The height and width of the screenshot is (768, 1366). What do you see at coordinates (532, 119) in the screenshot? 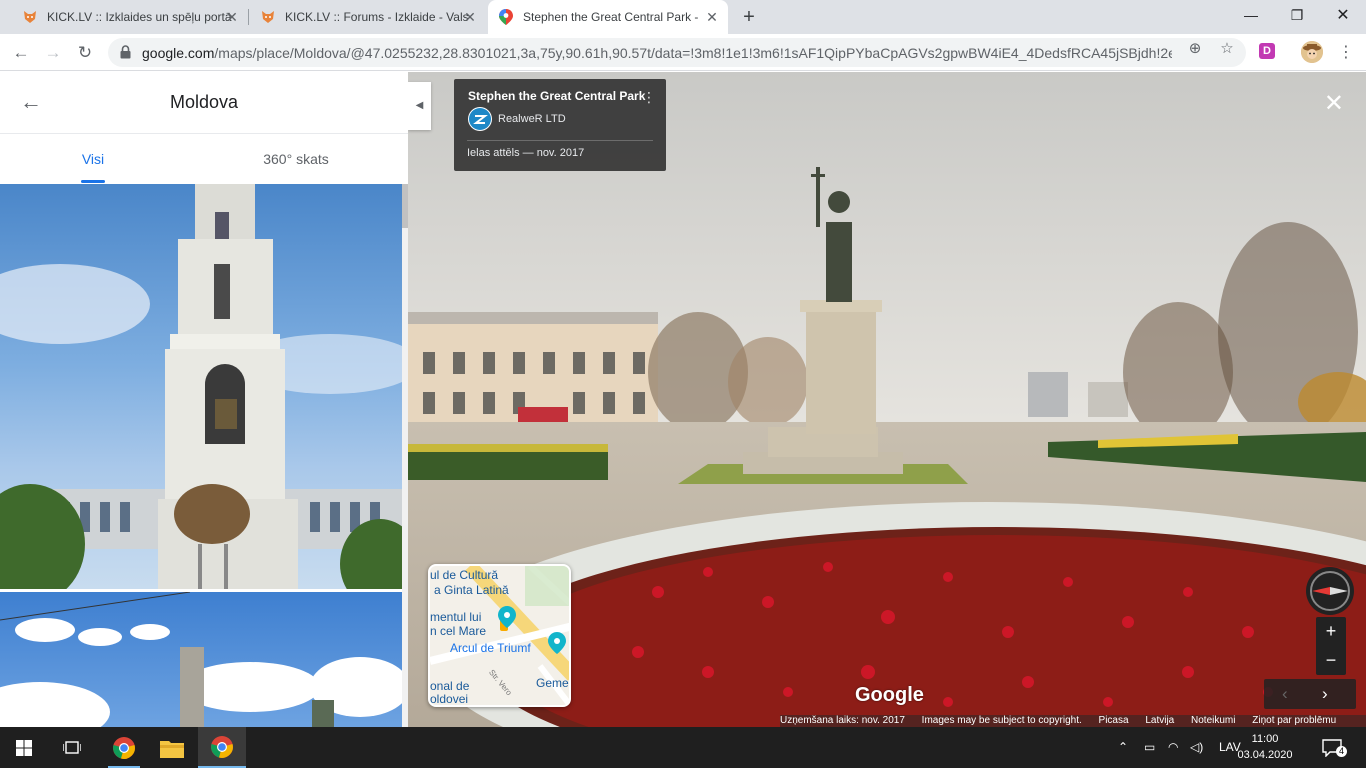
I see `author-name: RealweR LTD` at bounding box center [532, 119].